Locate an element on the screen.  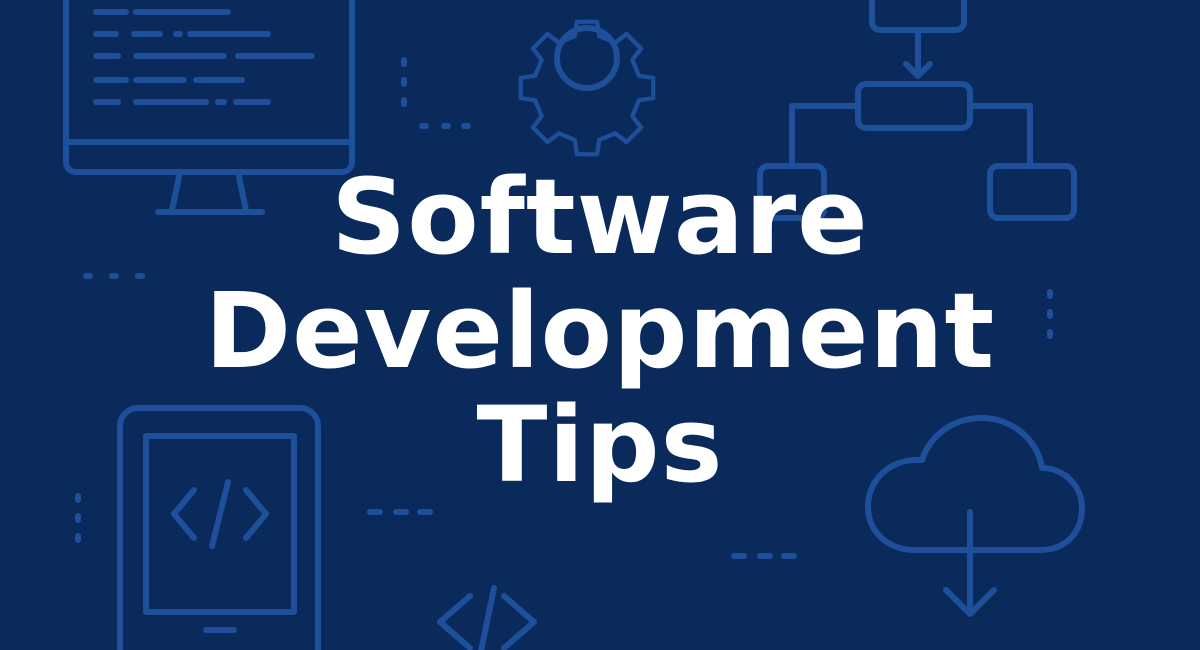
headline-line-3: Tips is located at coordinates (600, 445).